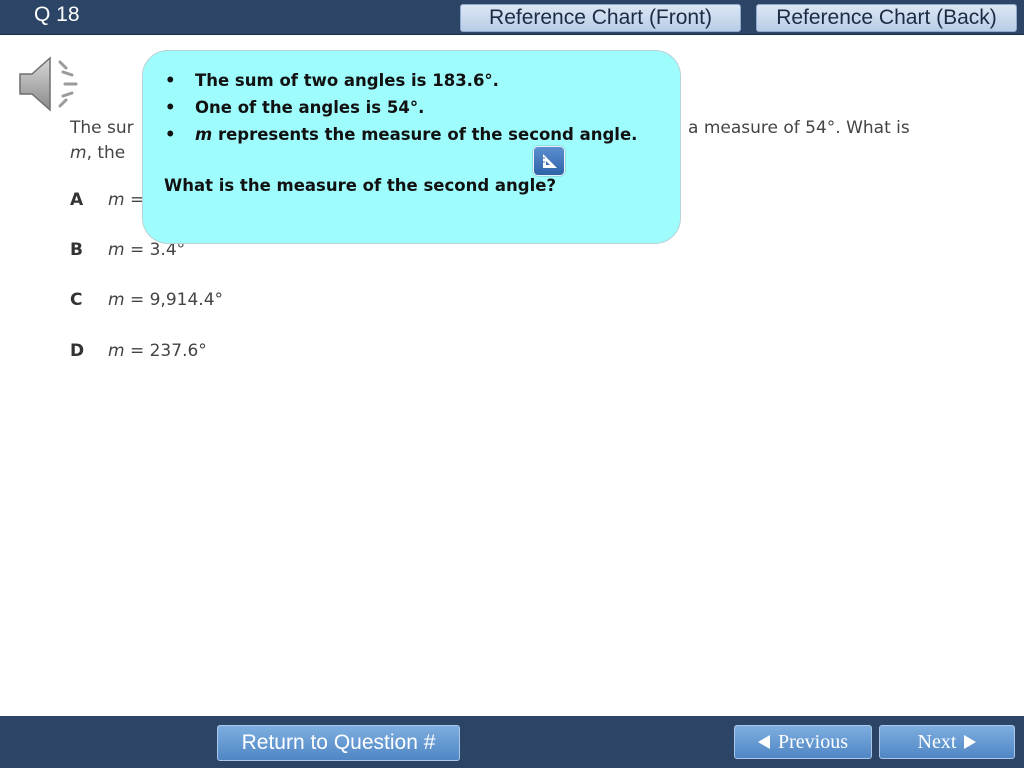  I want to click on stem-line1-left: The sur, so click(102, 128).